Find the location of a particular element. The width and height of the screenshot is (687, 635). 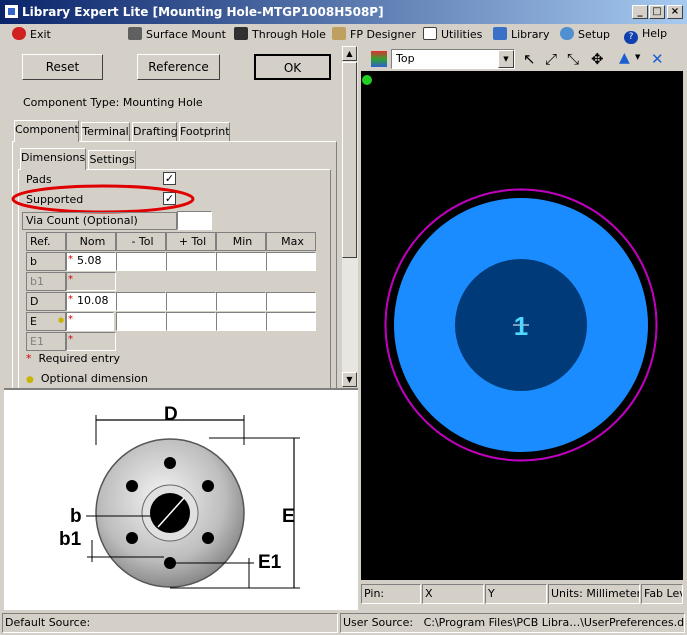

snap-icon: ✕ is located at coordinates (657, 59).